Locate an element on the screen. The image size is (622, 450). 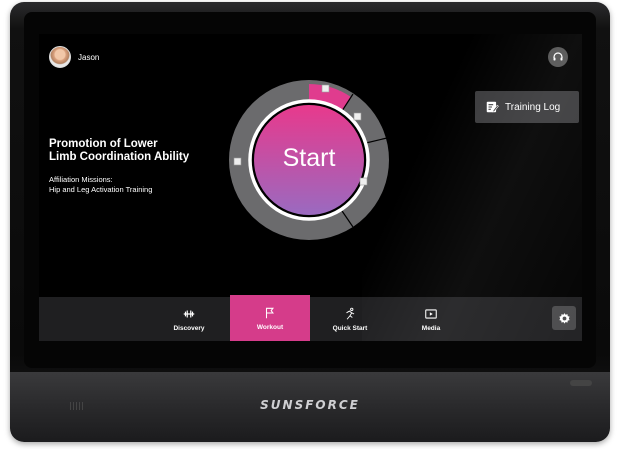
flag-icon is located at coordinates (269, 312).